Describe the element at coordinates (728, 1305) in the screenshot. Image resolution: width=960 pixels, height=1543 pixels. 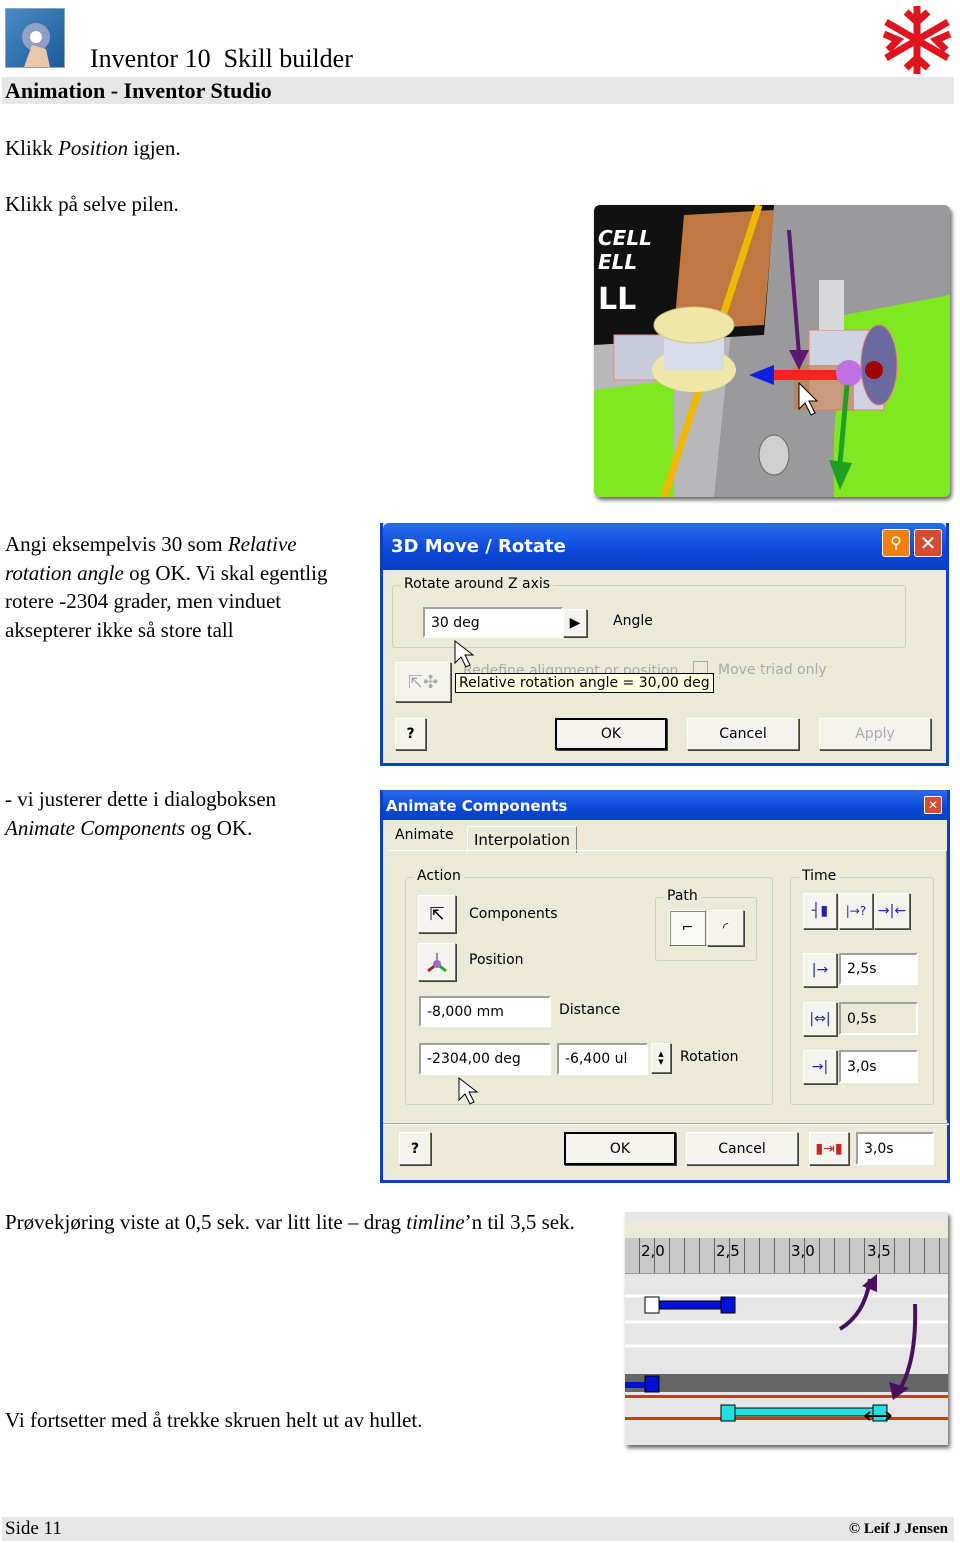
I see `keyframe-end` at that location.